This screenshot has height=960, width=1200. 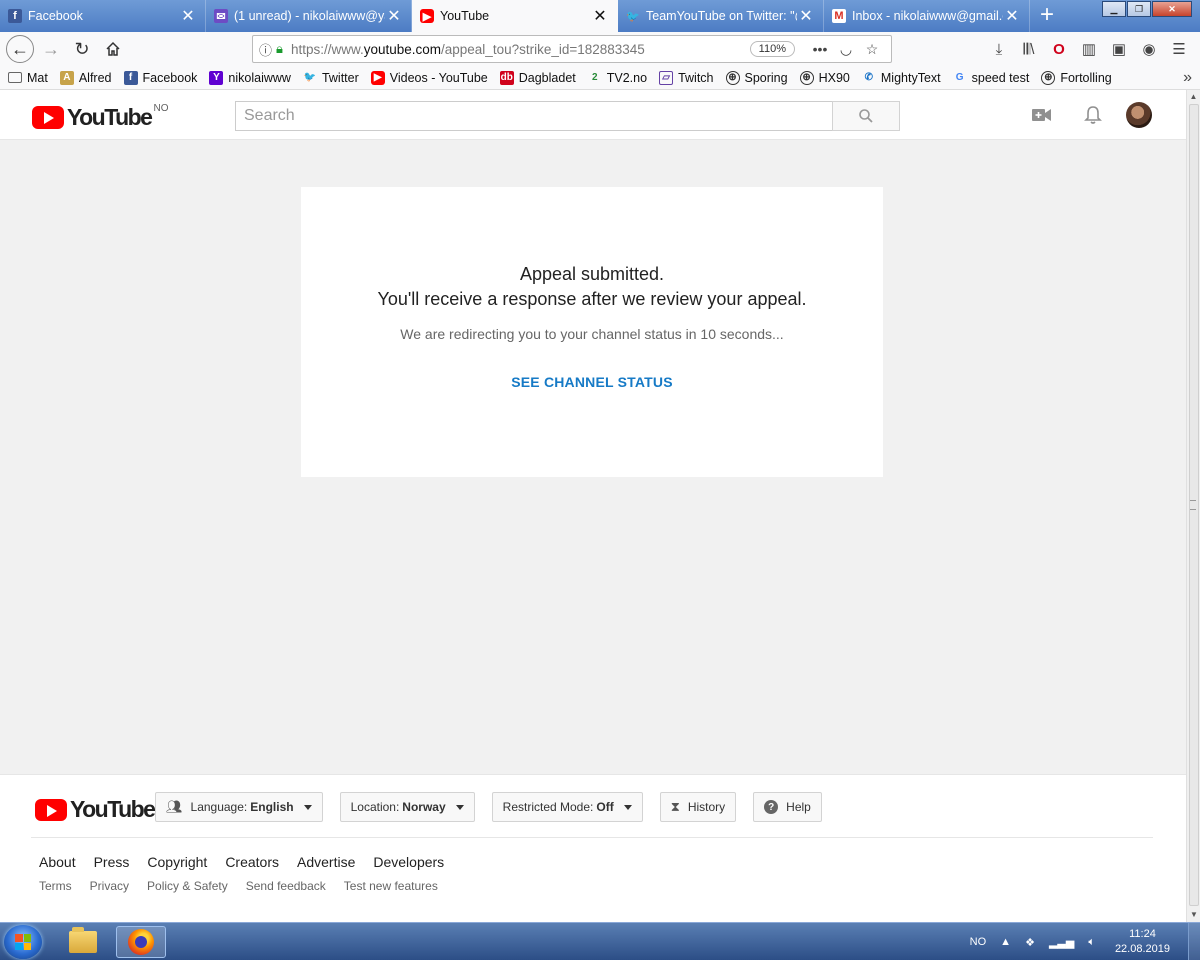 What do you see at coordinates (787, 807) in the screenshot?
I see `help-button: ? Help` at bounding box center [787, 807].